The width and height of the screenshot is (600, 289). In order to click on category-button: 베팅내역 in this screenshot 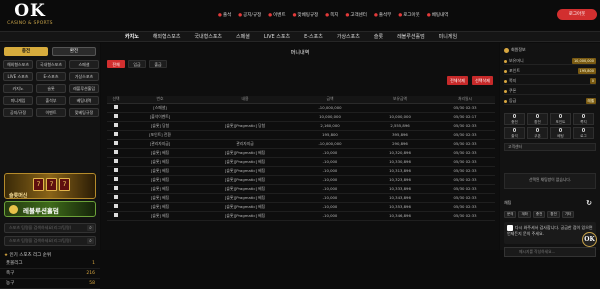, I will do `click(84, 100)`.